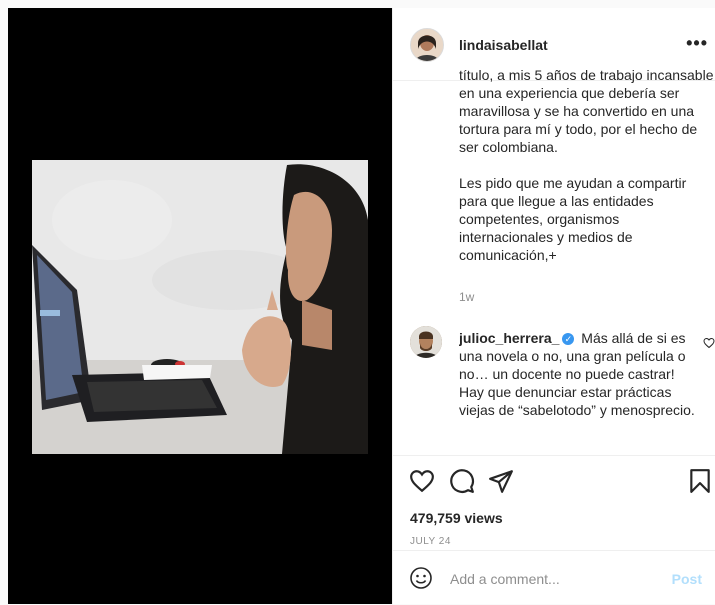 The height and width of the screenshot is (605, 715). Describe the element at coordinates (709, 343) in the screenshot. I see `comment-like-heart-icon` at that location.